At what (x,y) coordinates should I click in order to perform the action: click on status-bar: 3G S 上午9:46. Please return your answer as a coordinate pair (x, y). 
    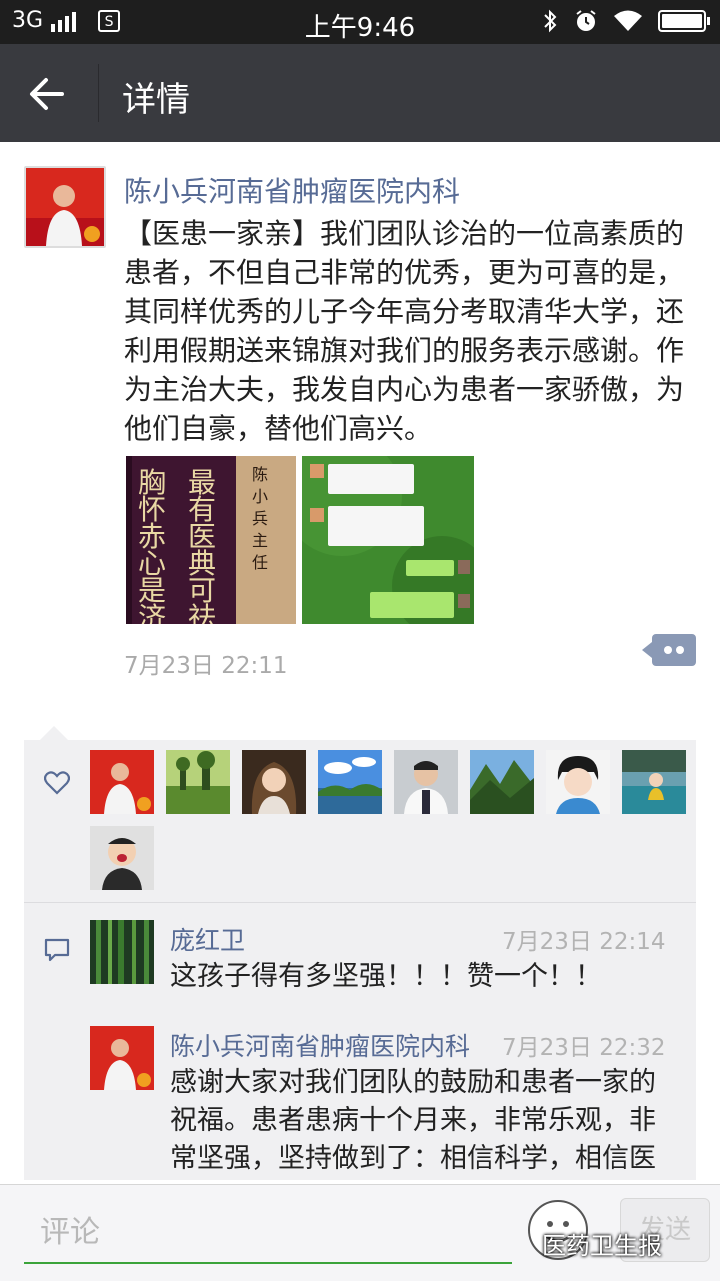
    Looking at the image, I should click on (360, 22).